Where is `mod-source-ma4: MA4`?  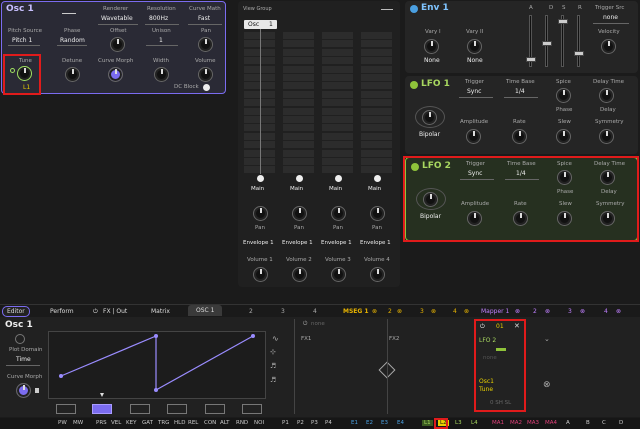 mod-source-ma4: MA4 is located at coordinates (551, 423).